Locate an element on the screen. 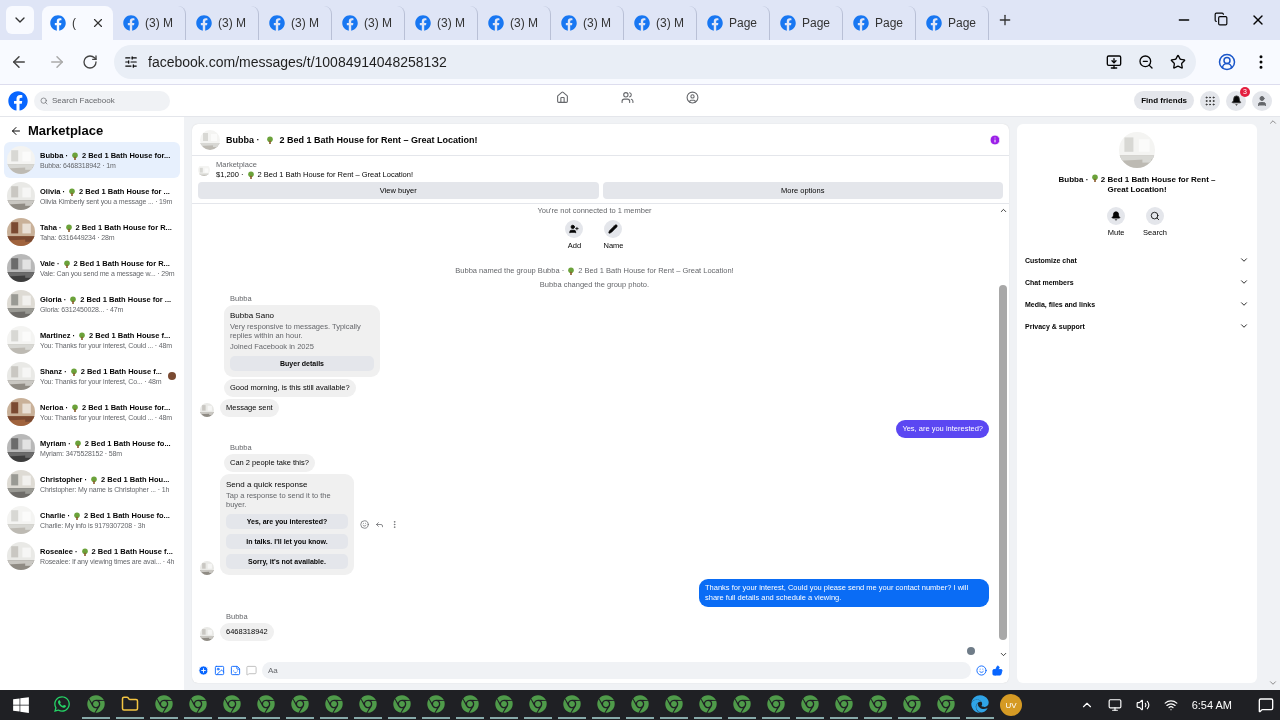  reload-icon is located at coordinates (90, 62).